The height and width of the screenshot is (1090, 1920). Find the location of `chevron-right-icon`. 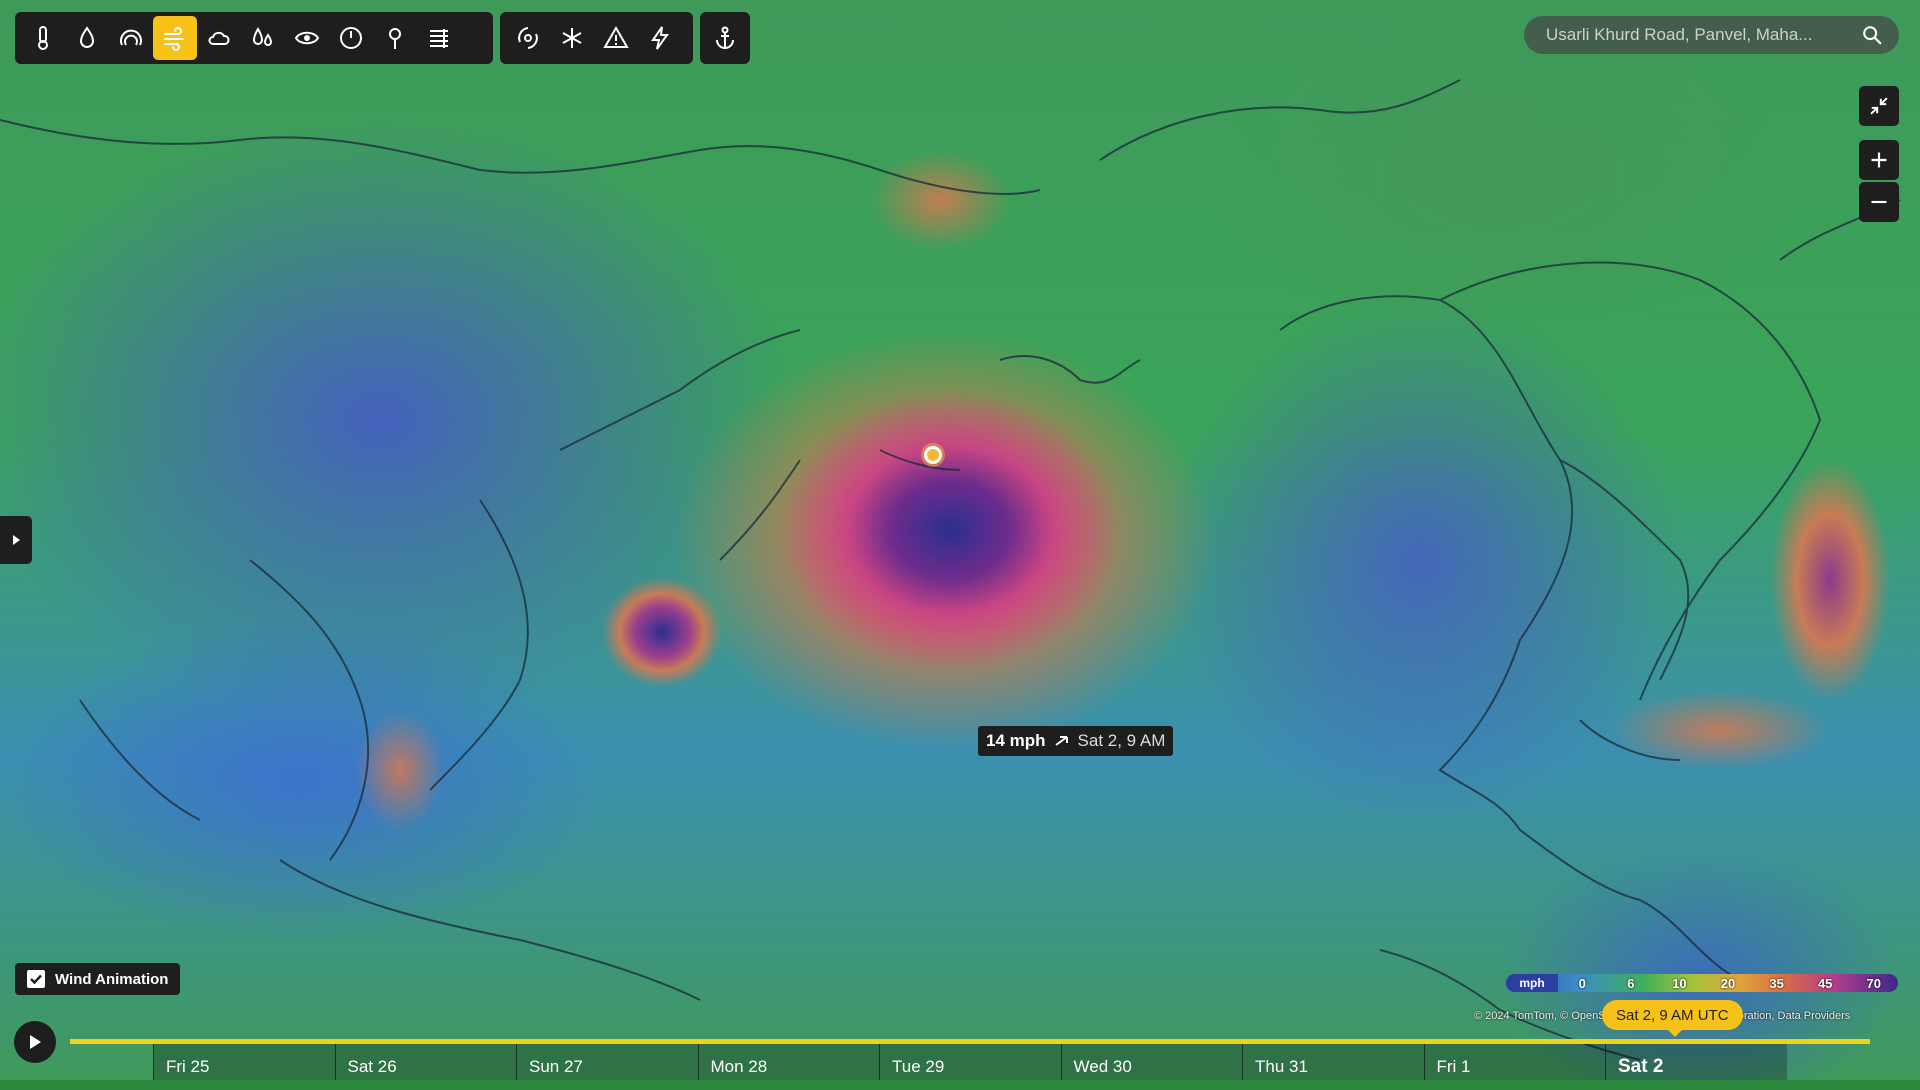

chevron-right-icon is located at coordinates (16, 540).